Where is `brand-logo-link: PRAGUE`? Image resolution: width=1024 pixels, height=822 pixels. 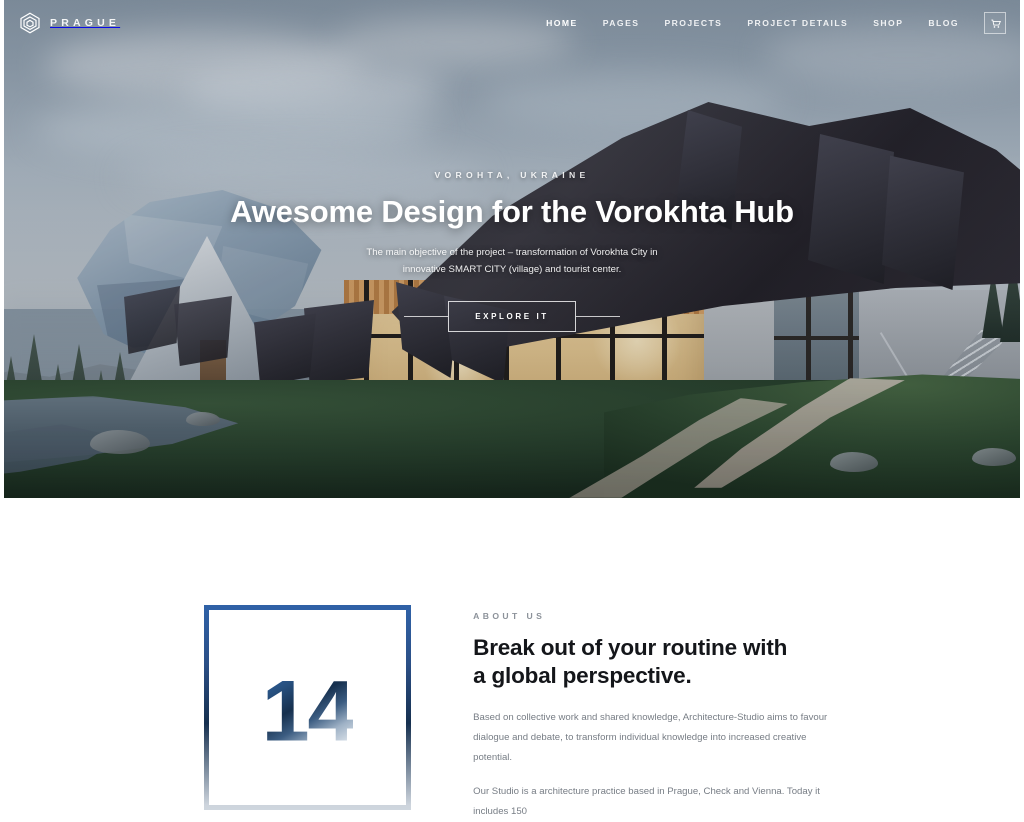
brand-logo-link: PRAGUE is located at coordinates (69, 23).